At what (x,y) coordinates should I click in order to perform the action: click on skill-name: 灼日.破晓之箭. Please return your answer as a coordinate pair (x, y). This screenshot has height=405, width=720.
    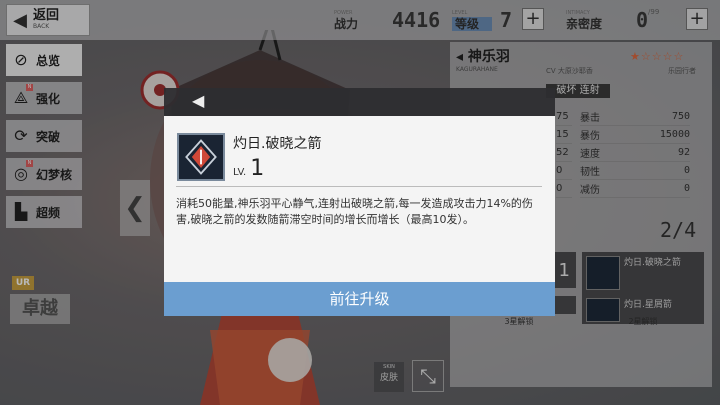
    Looking at the image, I should click on (277, 144).